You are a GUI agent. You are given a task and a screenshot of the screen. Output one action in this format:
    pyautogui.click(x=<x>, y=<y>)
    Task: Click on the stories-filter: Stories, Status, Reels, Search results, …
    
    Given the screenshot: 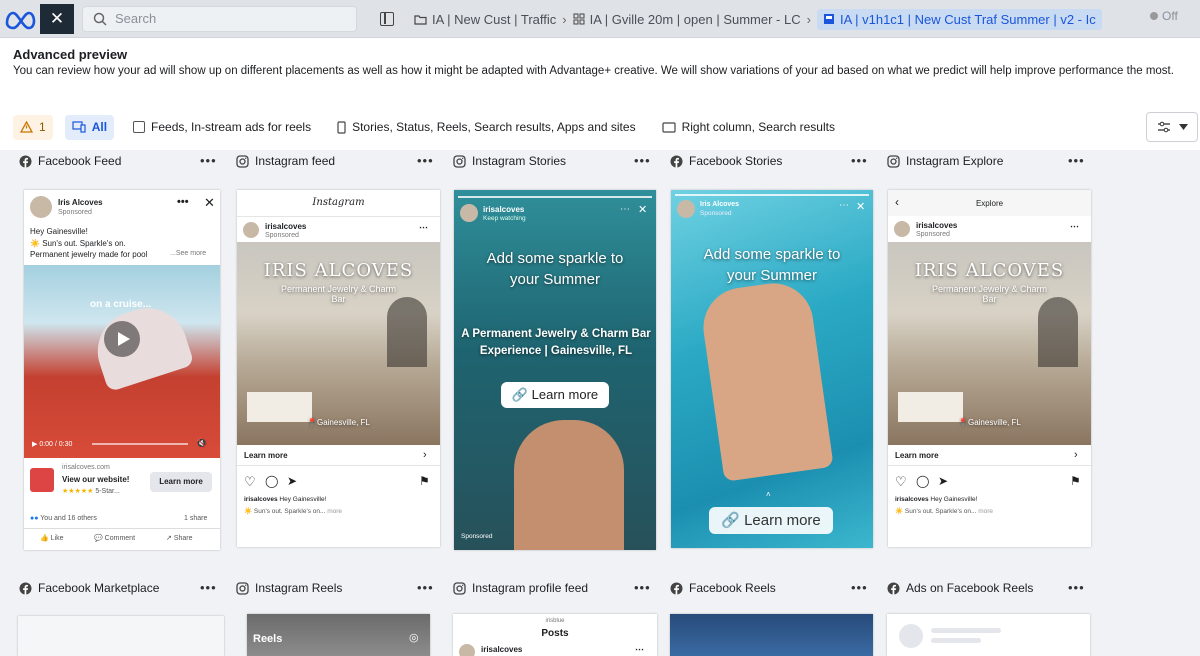 What is the action you would take?
    pyautogui.click(x=486, y=127)
    